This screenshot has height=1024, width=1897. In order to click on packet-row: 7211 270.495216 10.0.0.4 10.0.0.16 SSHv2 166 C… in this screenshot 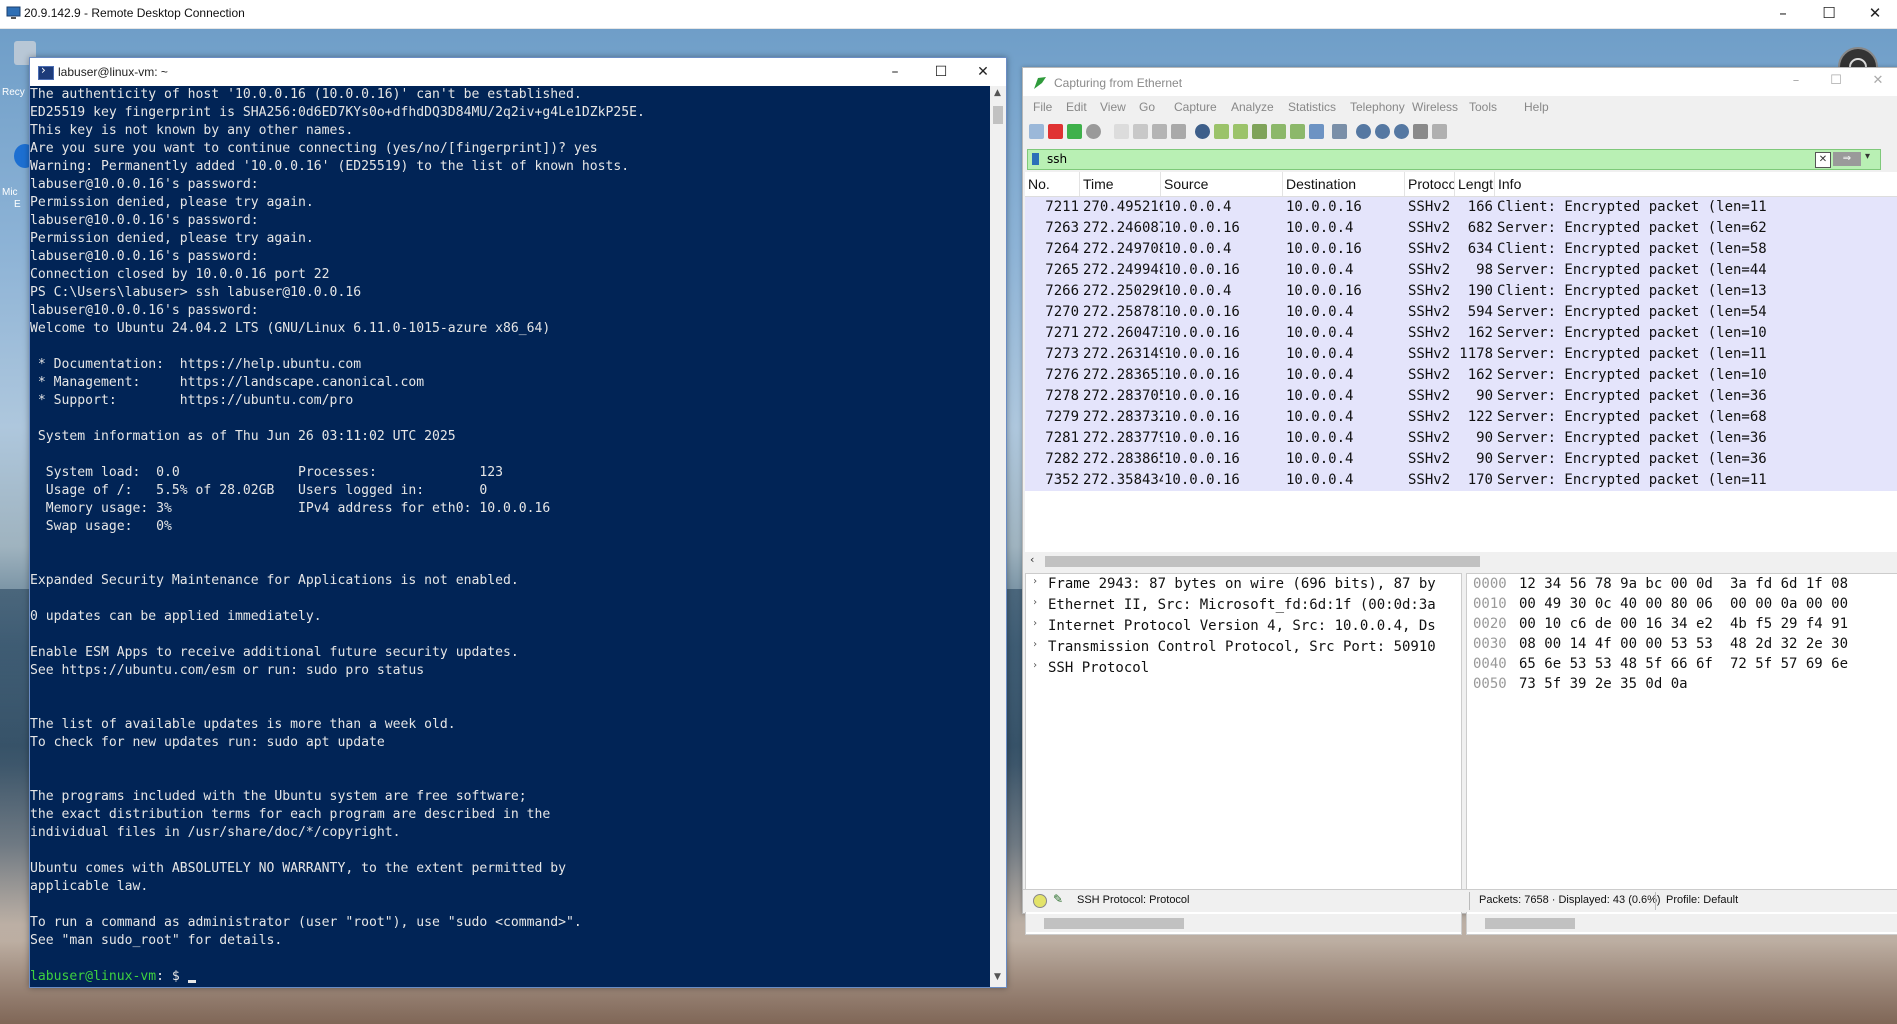, I will do `click(1461, 207)`.